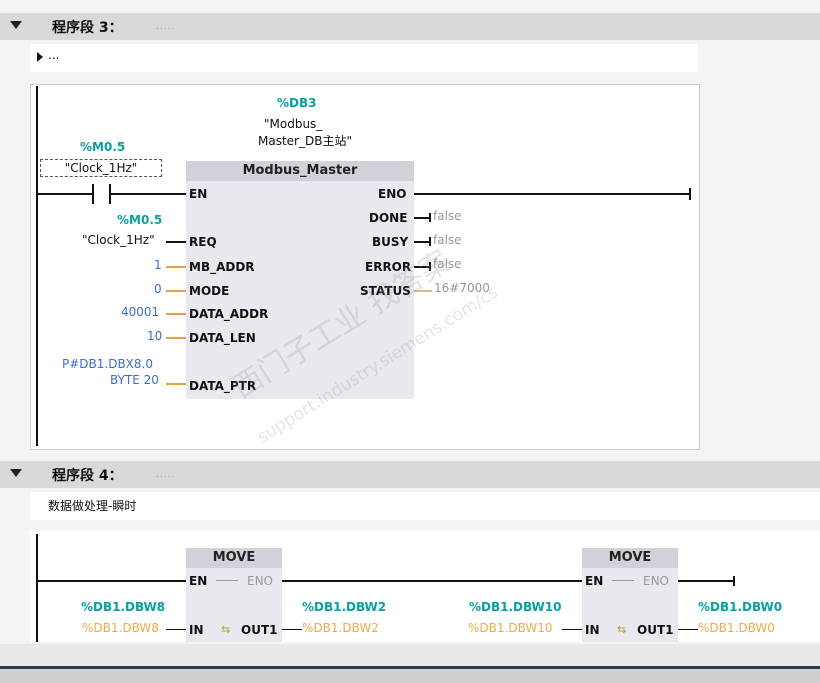  Describe the element at coordinates (222, 267) in the screenshot. I see `pin-mb-addr: MB_ADDR` at that location.